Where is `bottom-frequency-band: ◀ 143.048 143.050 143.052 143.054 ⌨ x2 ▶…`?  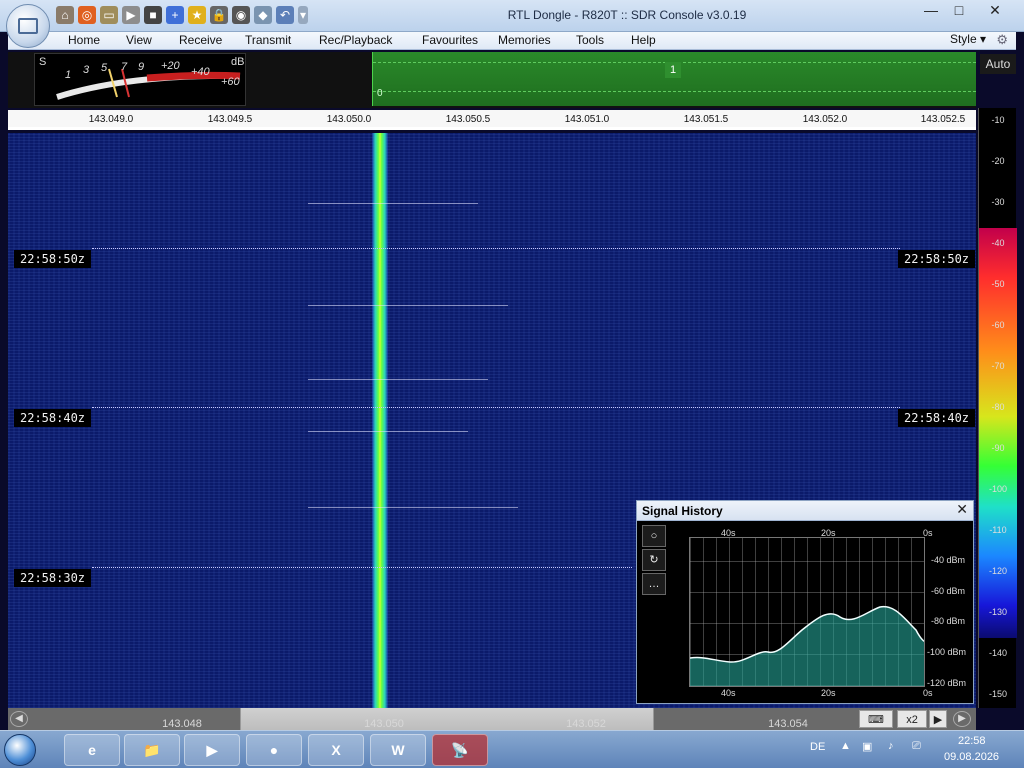
bottom-frequency-band: ◀ 143.048 143.050 143.052 143.054 ⌨ x2 ▶… is located at coordinates (492, 719).